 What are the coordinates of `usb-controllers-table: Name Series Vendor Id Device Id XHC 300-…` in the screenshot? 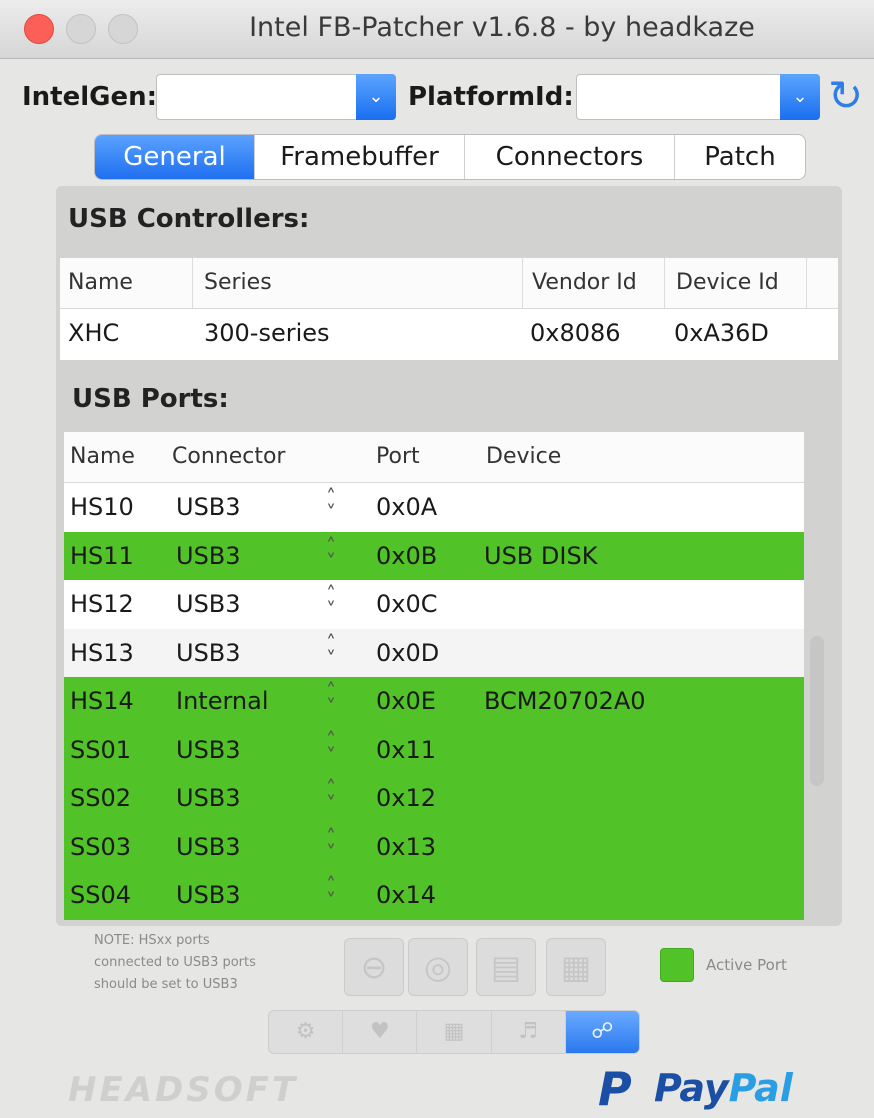 It's located at (449, 309).